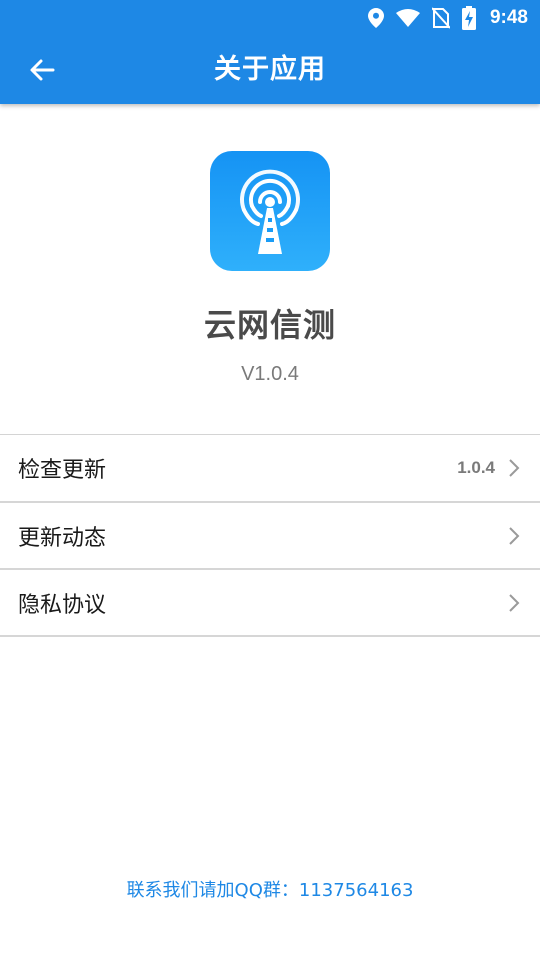 This screenshot has height=960, width=540. Describe the element at coordinates (270, 18) in the screenshot. I see `status-bar: 9:48` at that location.